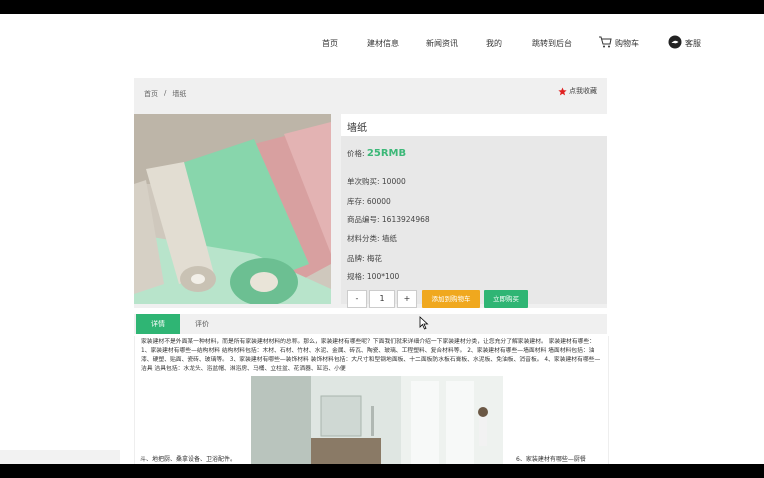 The width and height of the screenshot is (764, 478). What do you see at coordinates (605, 41) in the screenshot?
I see `cart-icon` at bounding box center [605, 41].